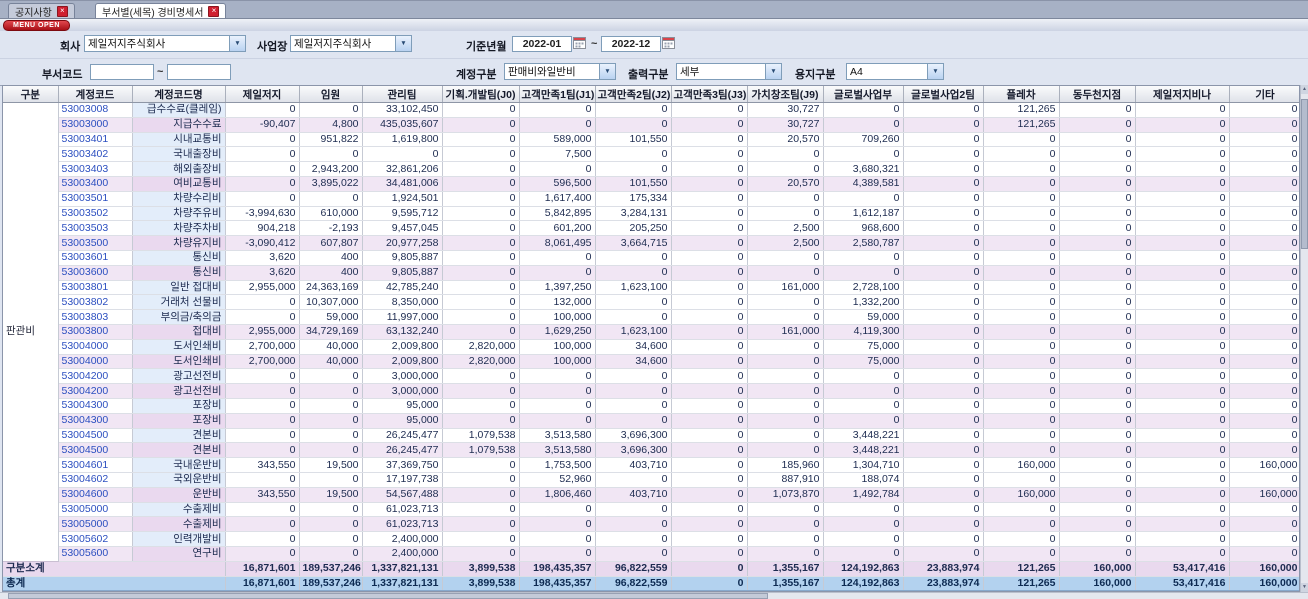  Describe the element at coordinates (1304, 174) in the screenshot. I see `vertical-scrollbar-thumb` at that location.